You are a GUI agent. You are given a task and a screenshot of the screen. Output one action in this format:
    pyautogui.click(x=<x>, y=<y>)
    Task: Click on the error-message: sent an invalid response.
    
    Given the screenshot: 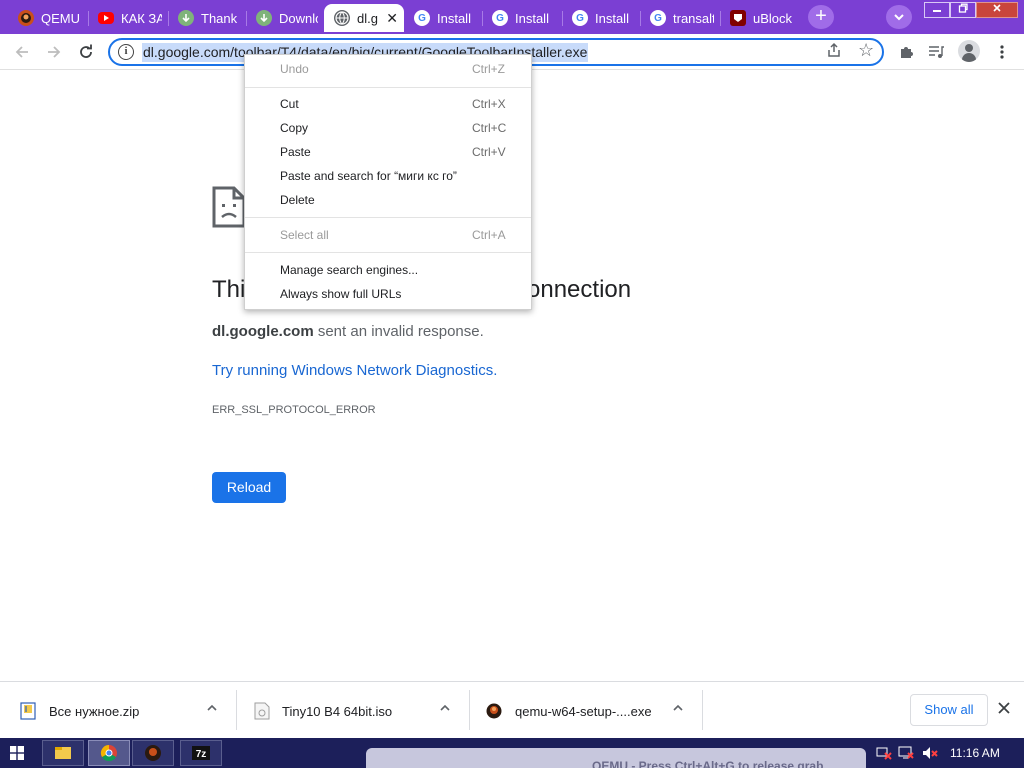 What is the action you would take?
    pyautogui.click(x=398, y=331)
    